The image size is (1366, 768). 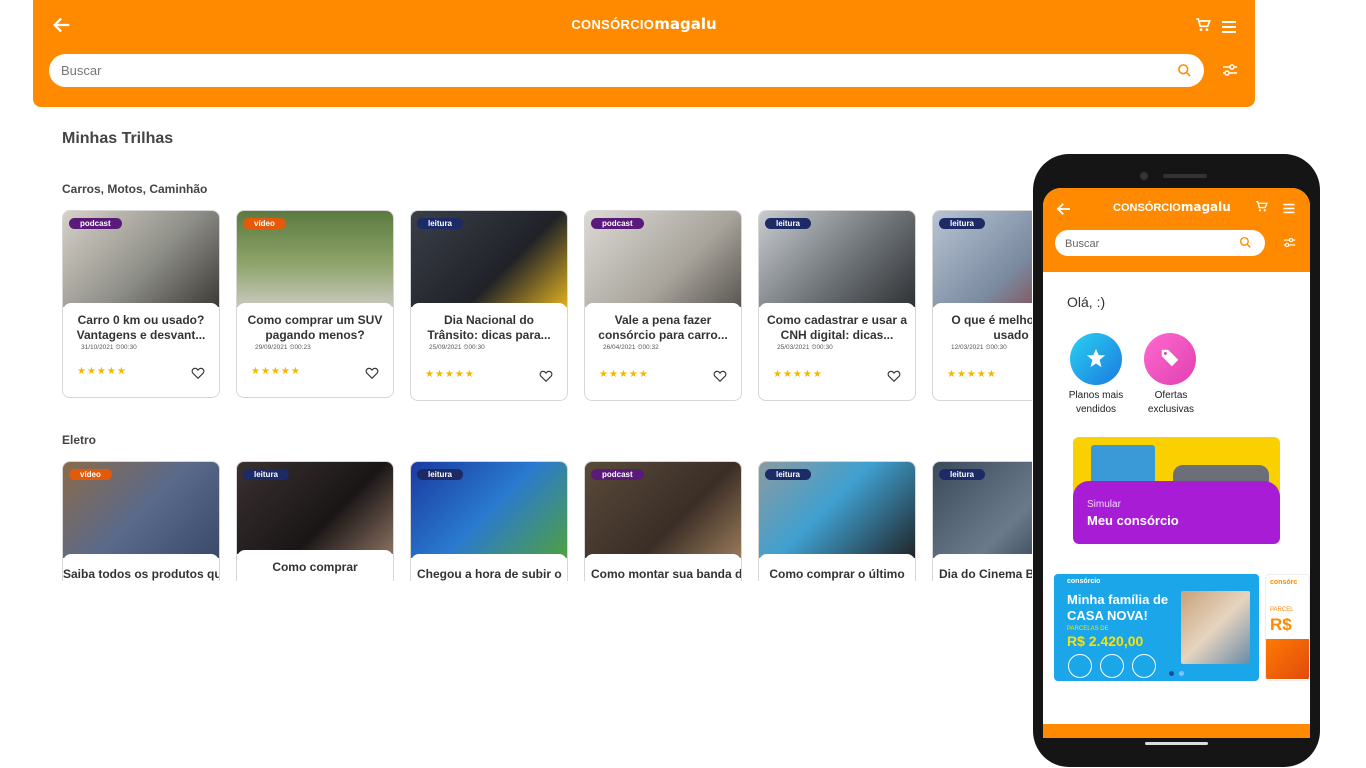 What do you see at coordinates (1284, 582) in the screenshot?
I see `banner-brand: consórc` at bounding box center [1284, 582].